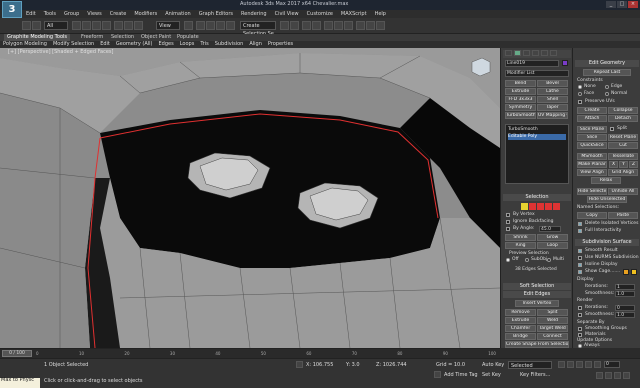 This screenshot has width=640, height=388. Describe the element at coordinates (611, 4) in the screenshot. I see `minimize-button: _` at that location.